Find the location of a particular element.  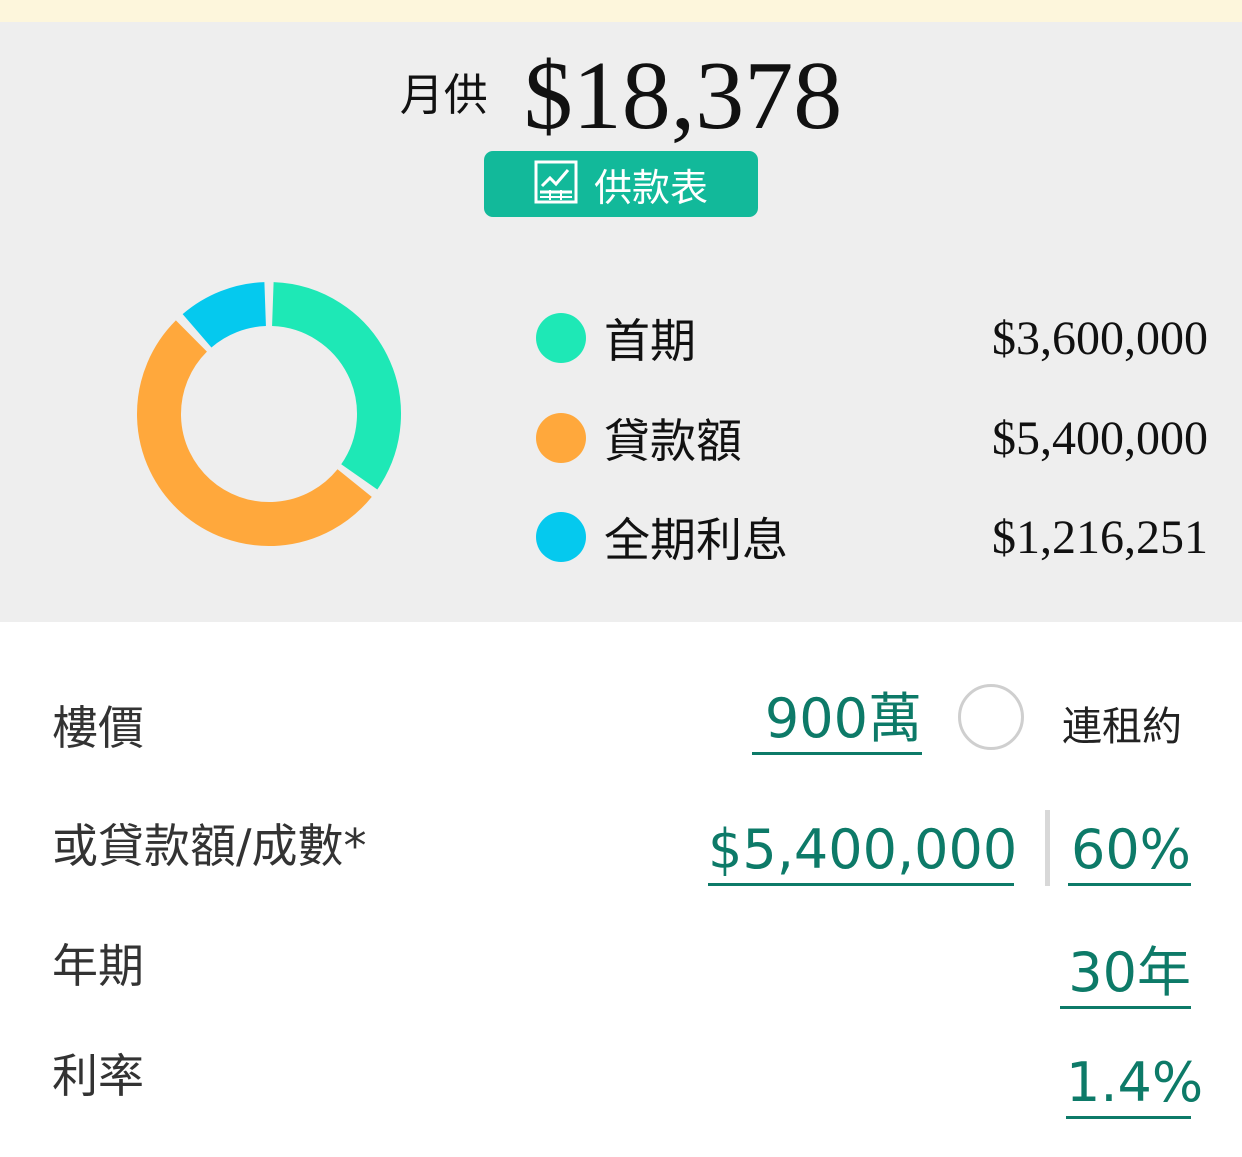

property-price-label: 樓價 is located at coordinates (98, 728).